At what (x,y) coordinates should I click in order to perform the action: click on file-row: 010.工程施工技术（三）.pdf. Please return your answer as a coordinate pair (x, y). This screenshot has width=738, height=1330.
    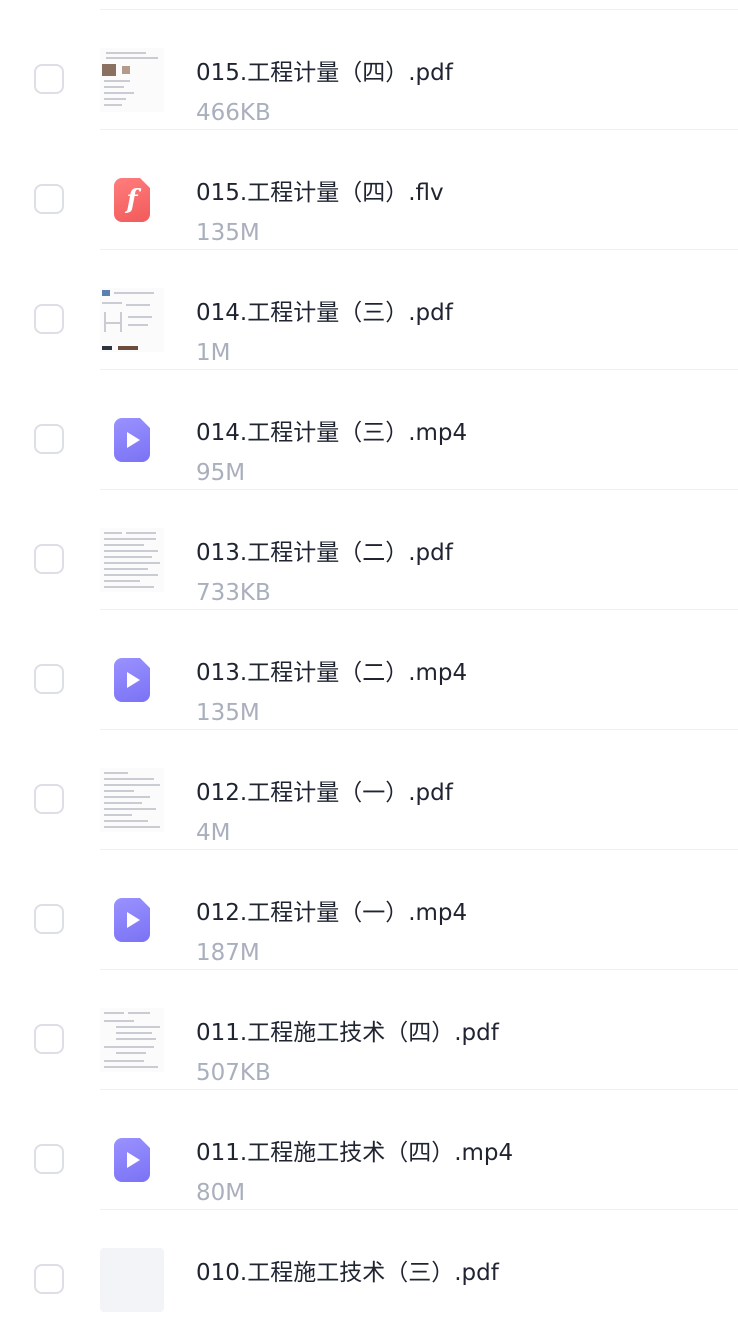
    Looking at the image, I should click on (369, 1270).